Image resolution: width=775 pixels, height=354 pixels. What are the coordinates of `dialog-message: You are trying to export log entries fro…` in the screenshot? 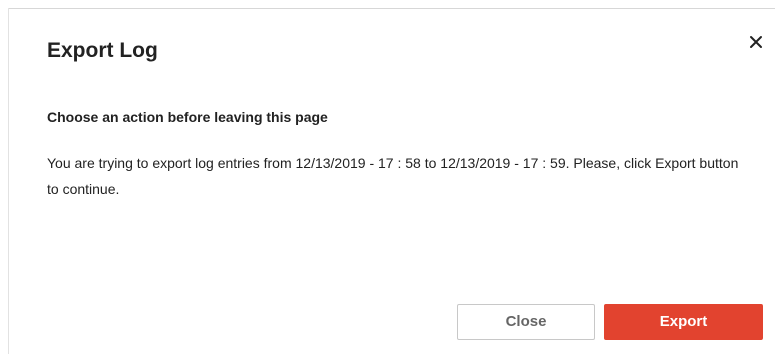 It's located at (393, 176).